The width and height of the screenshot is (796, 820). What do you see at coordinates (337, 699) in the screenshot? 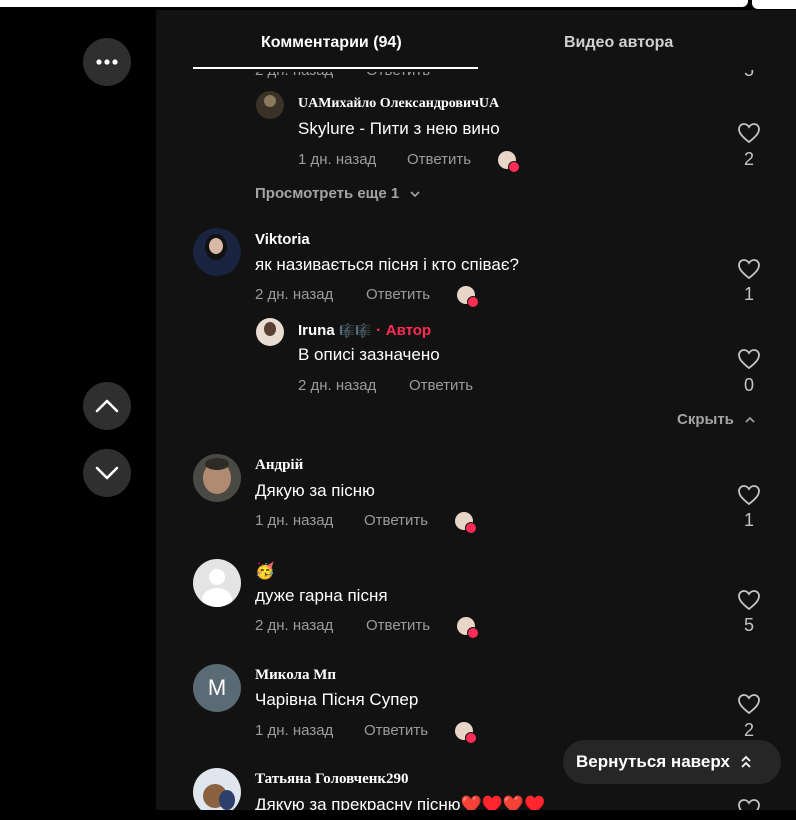
I see `comment-text: Чарівна Пісня Супер` at bounding box center [337, 699].